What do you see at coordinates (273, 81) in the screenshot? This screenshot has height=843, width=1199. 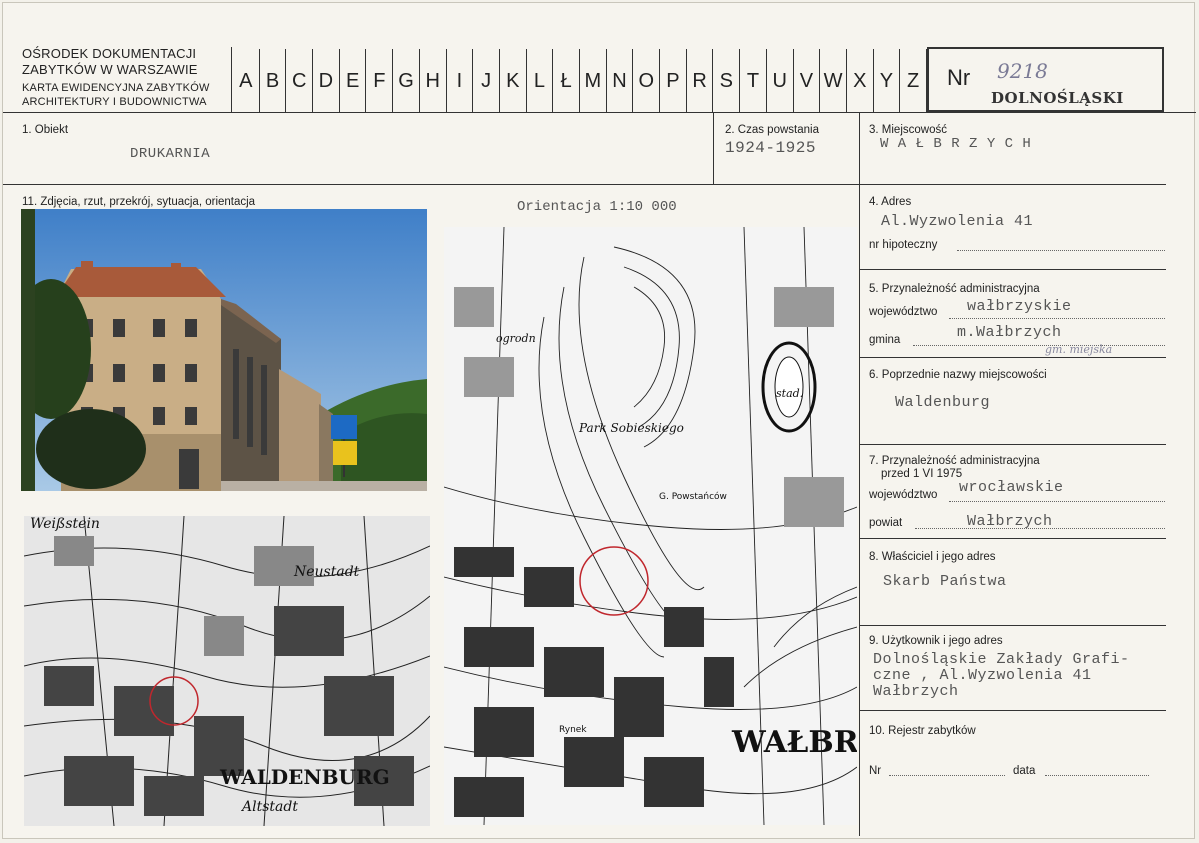 I see `letter-2: B` at bounding box center [273, 81].